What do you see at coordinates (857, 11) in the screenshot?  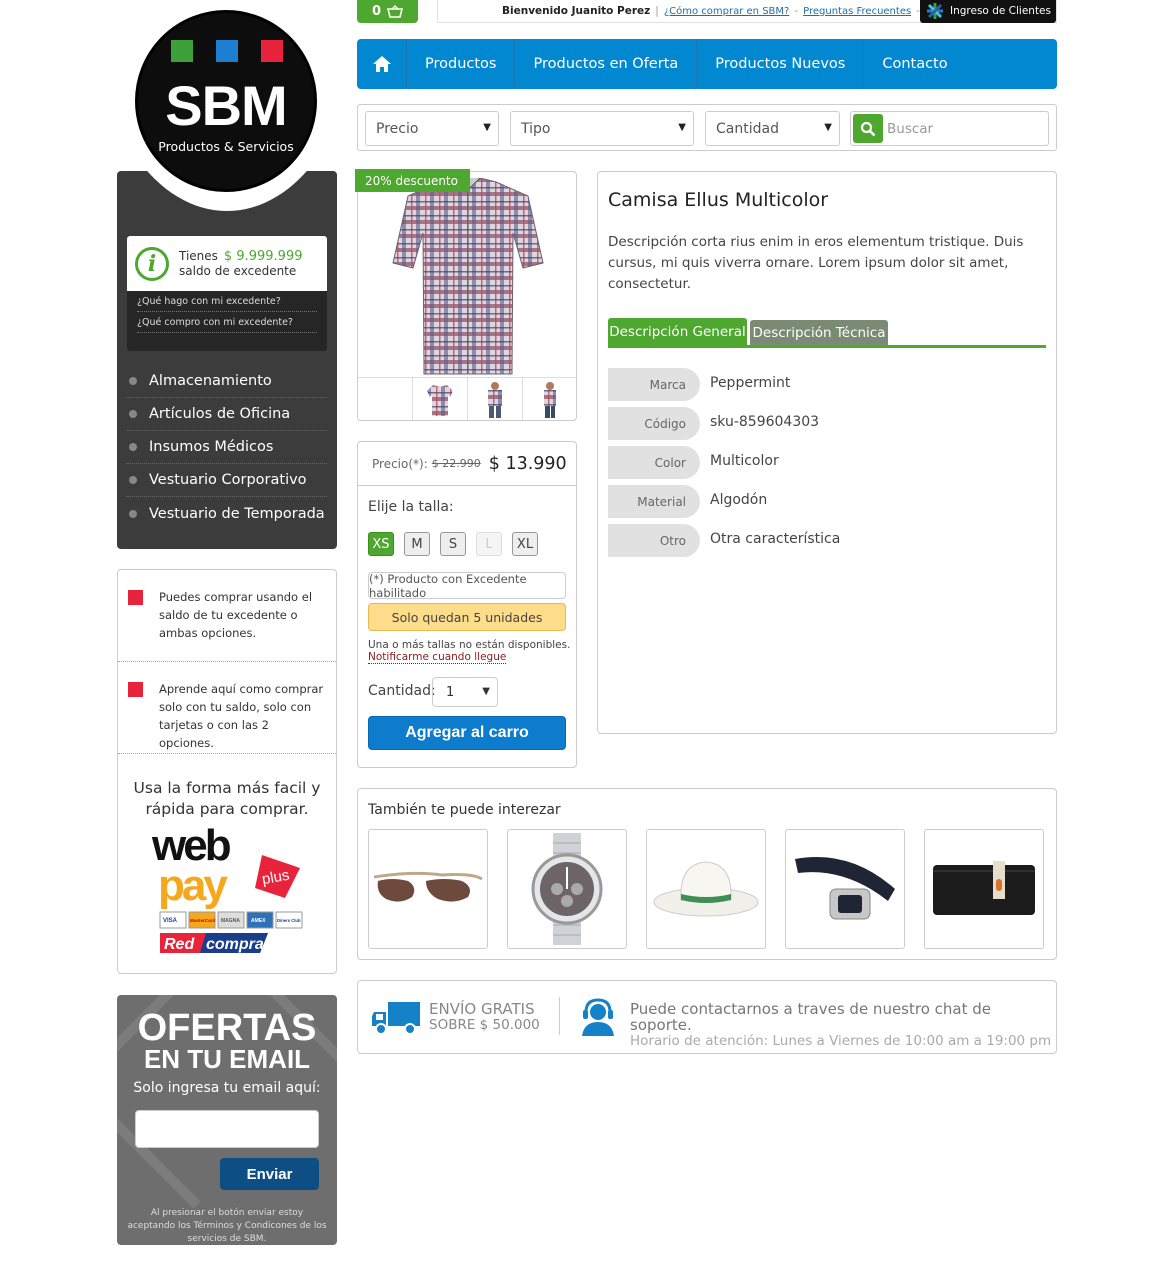 I see `faq-link: Preguntas Frecuentes` at bounding box center [857, 11].